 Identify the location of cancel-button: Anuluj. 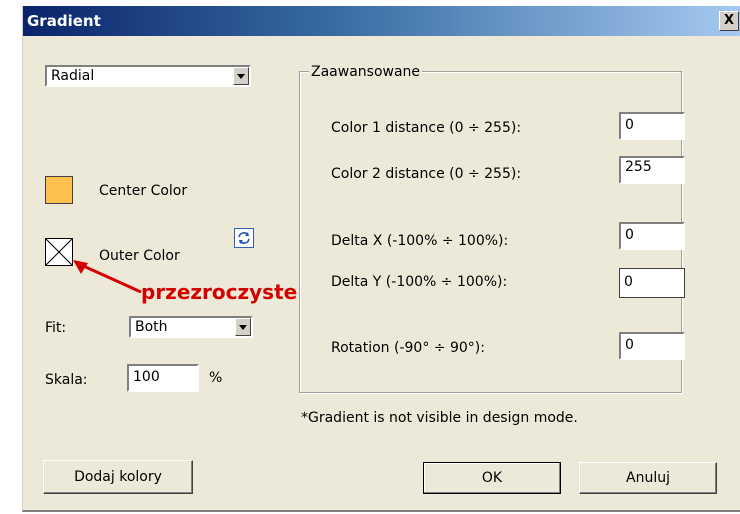
(648, 478).